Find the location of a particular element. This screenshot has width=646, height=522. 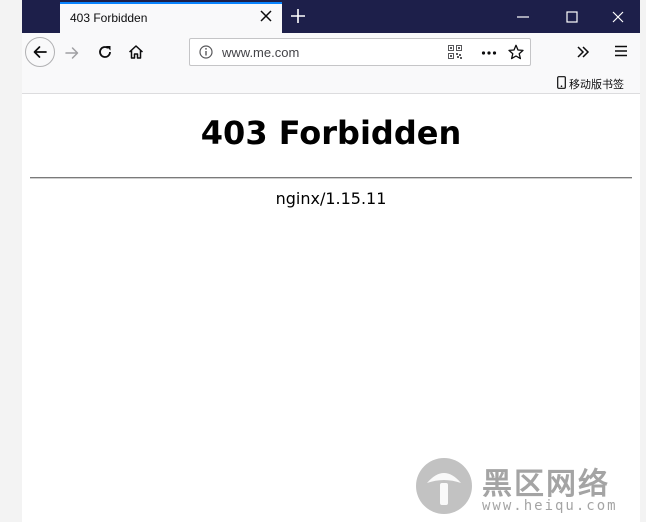

watermark-brand: 黑区网络 is located at coordinates (546, 484).